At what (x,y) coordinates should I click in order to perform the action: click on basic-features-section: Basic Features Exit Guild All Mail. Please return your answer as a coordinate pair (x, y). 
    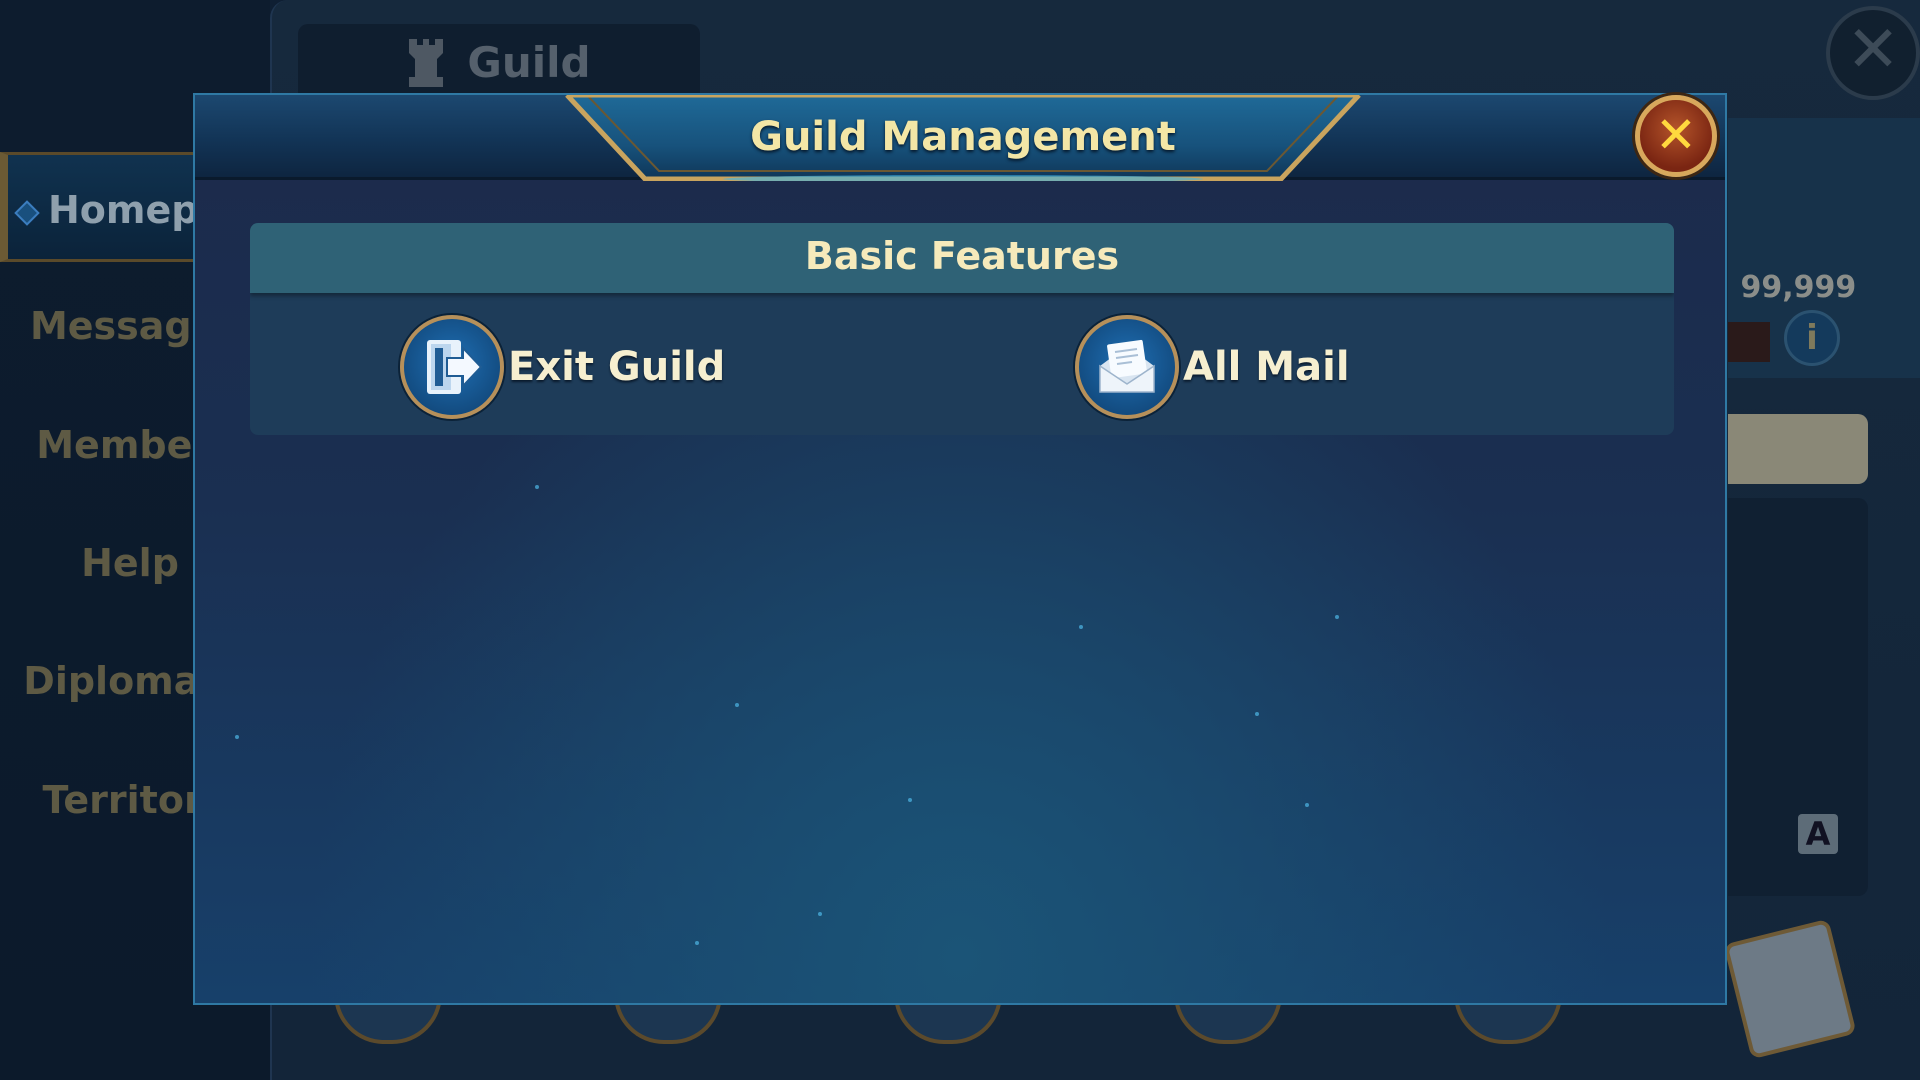
    Looking at the image, I should click on (962, 329).